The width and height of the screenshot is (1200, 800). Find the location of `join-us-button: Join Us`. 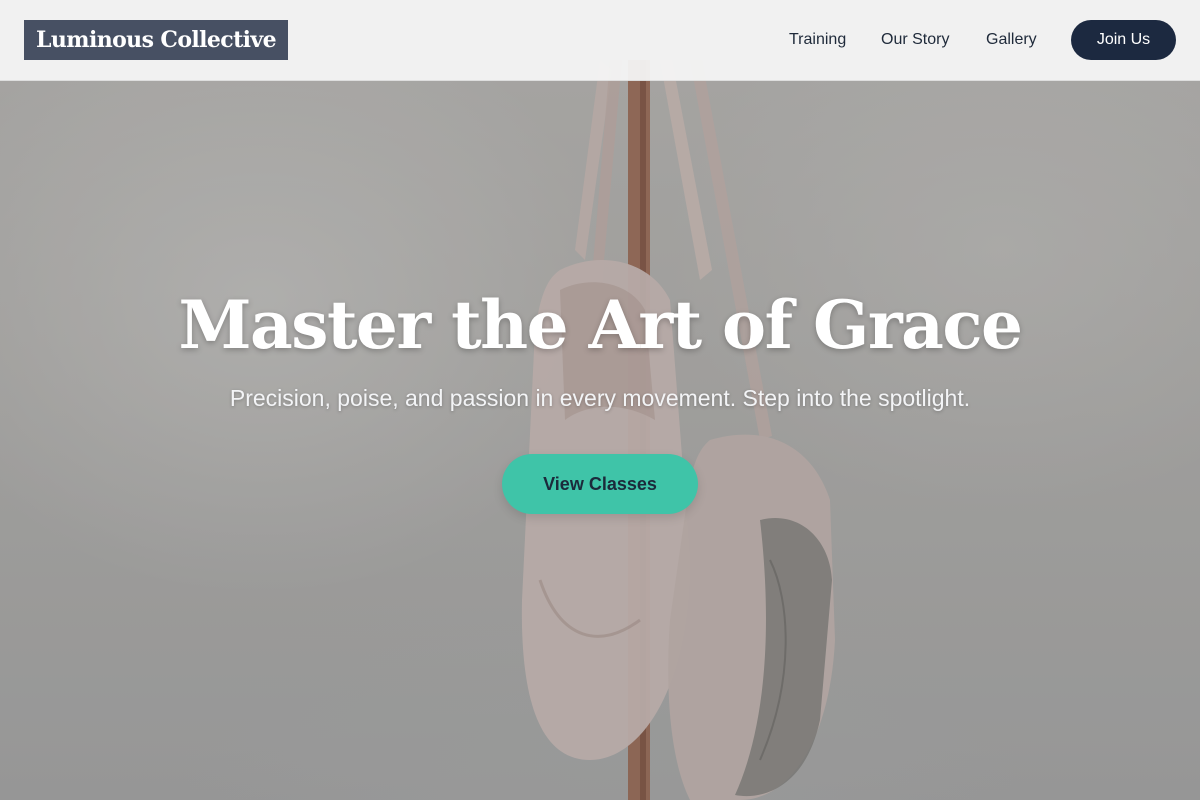

join-us-button: Join Us is located at coordinates (1123, 40).